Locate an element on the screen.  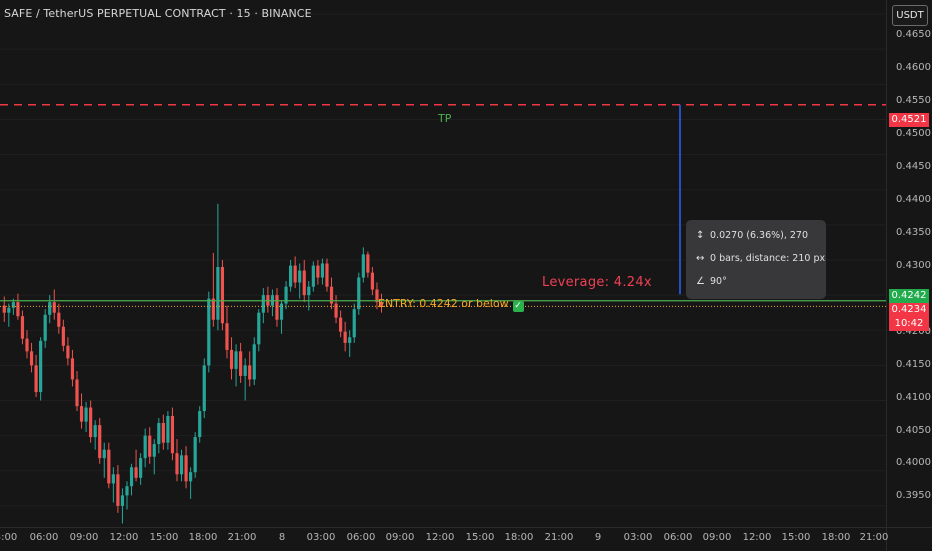
price-tick: 0.4600 is located at coordinates (913, 67).